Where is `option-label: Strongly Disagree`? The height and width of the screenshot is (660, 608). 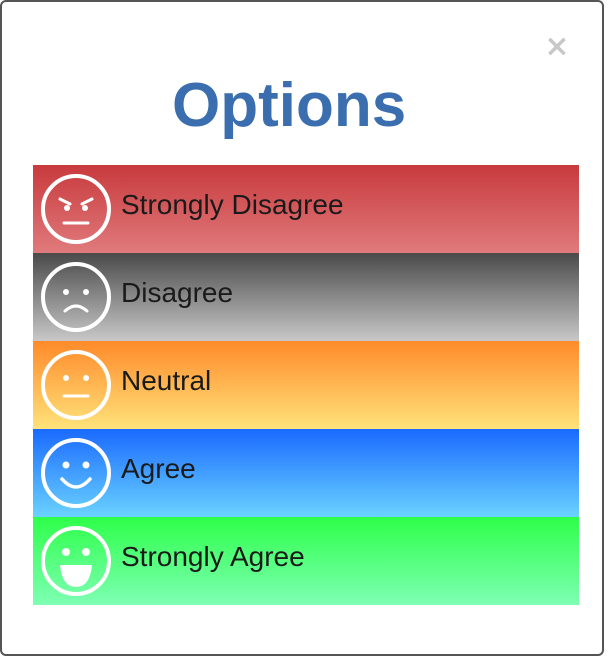 option-label: Strongly Disagree is located at coordinates (232, 204).